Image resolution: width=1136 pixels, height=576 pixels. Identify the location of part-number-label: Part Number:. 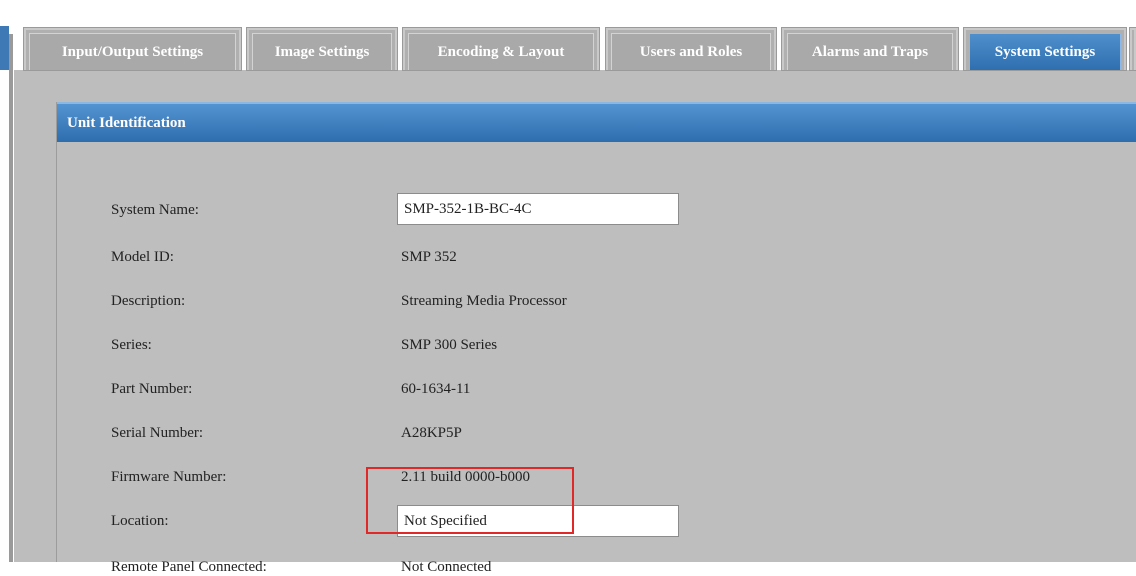
(152, 389).